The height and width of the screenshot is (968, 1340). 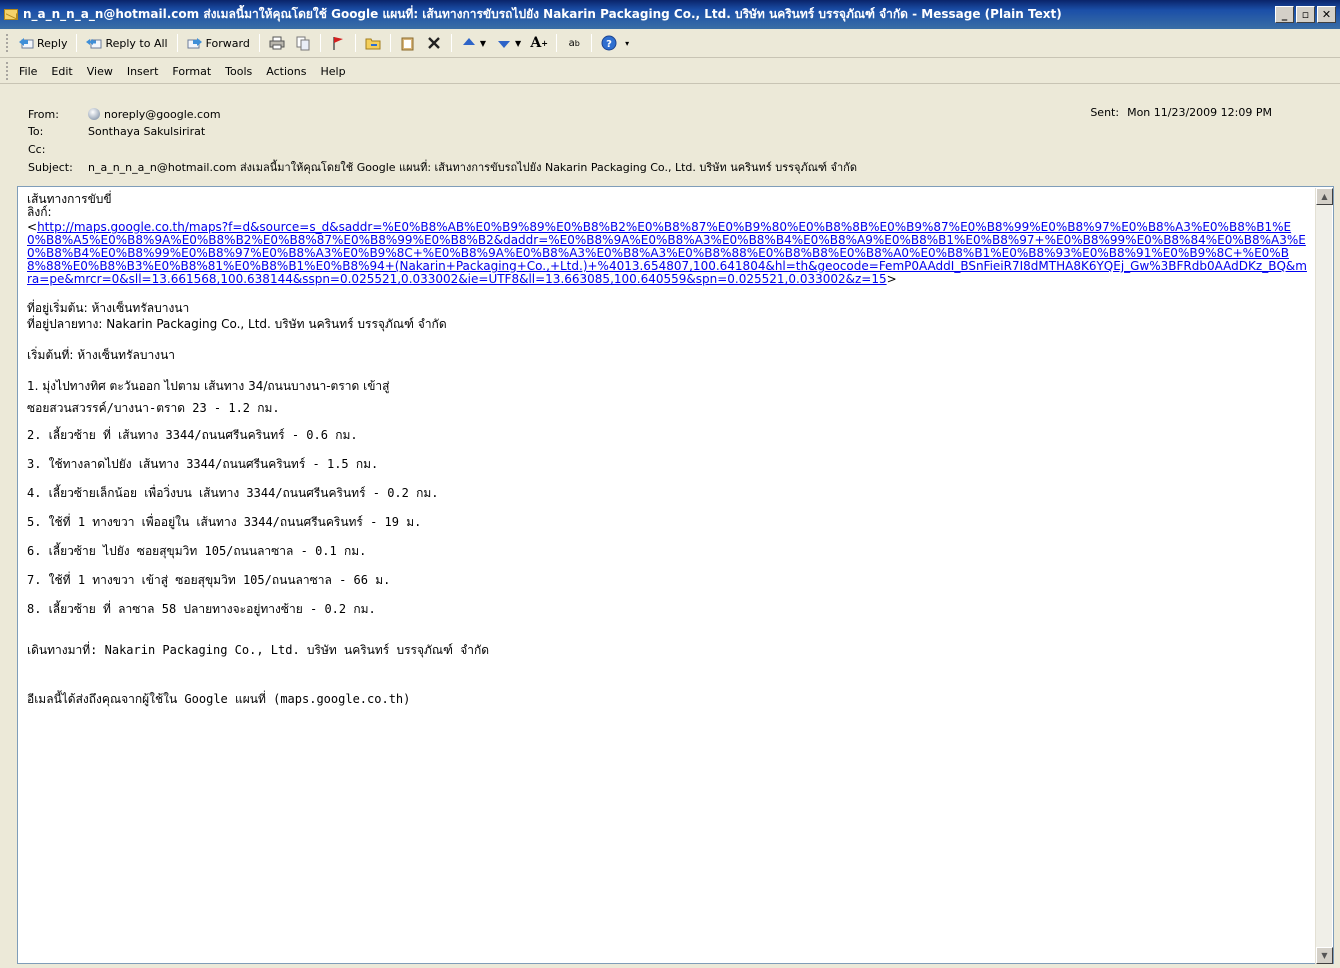 I want to click on menu-help: Help, so click(x=332, y=71).